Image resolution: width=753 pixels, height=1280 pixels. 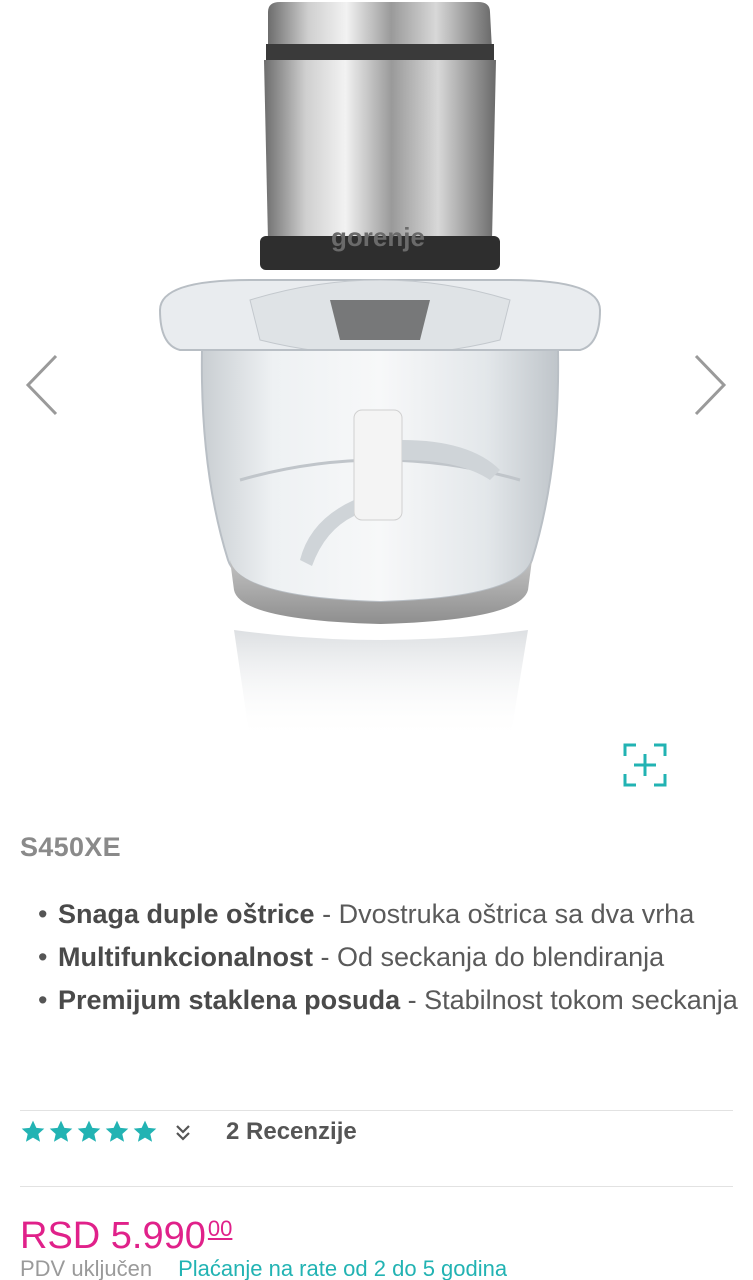 I want to click on gallery-next-arrow, so click(x=710, y=385).